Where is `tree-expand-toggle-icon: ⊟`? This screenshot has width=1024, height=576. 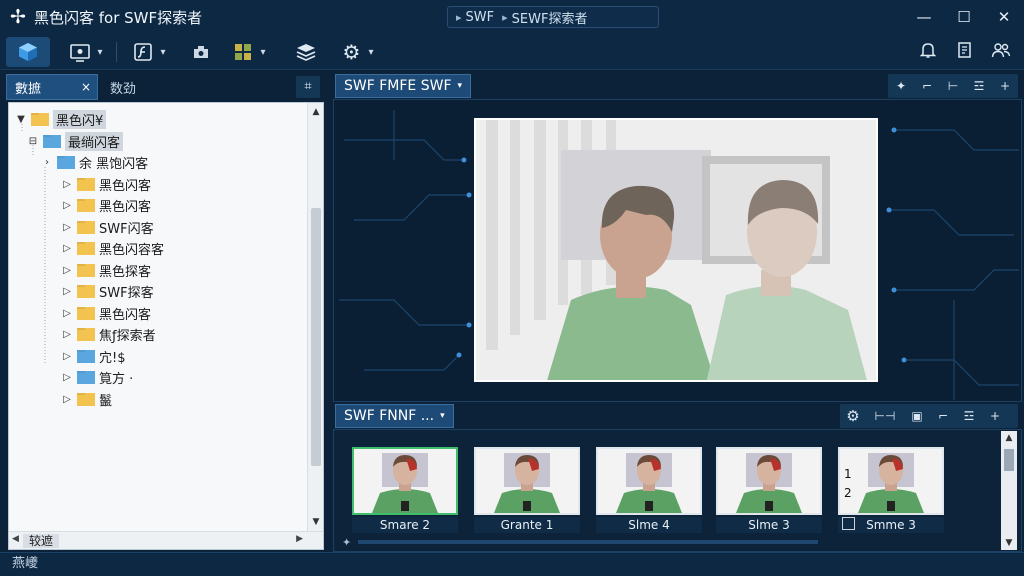
tree-expand-toggle-icon: ⊟ is located at coordinates (33, 141).